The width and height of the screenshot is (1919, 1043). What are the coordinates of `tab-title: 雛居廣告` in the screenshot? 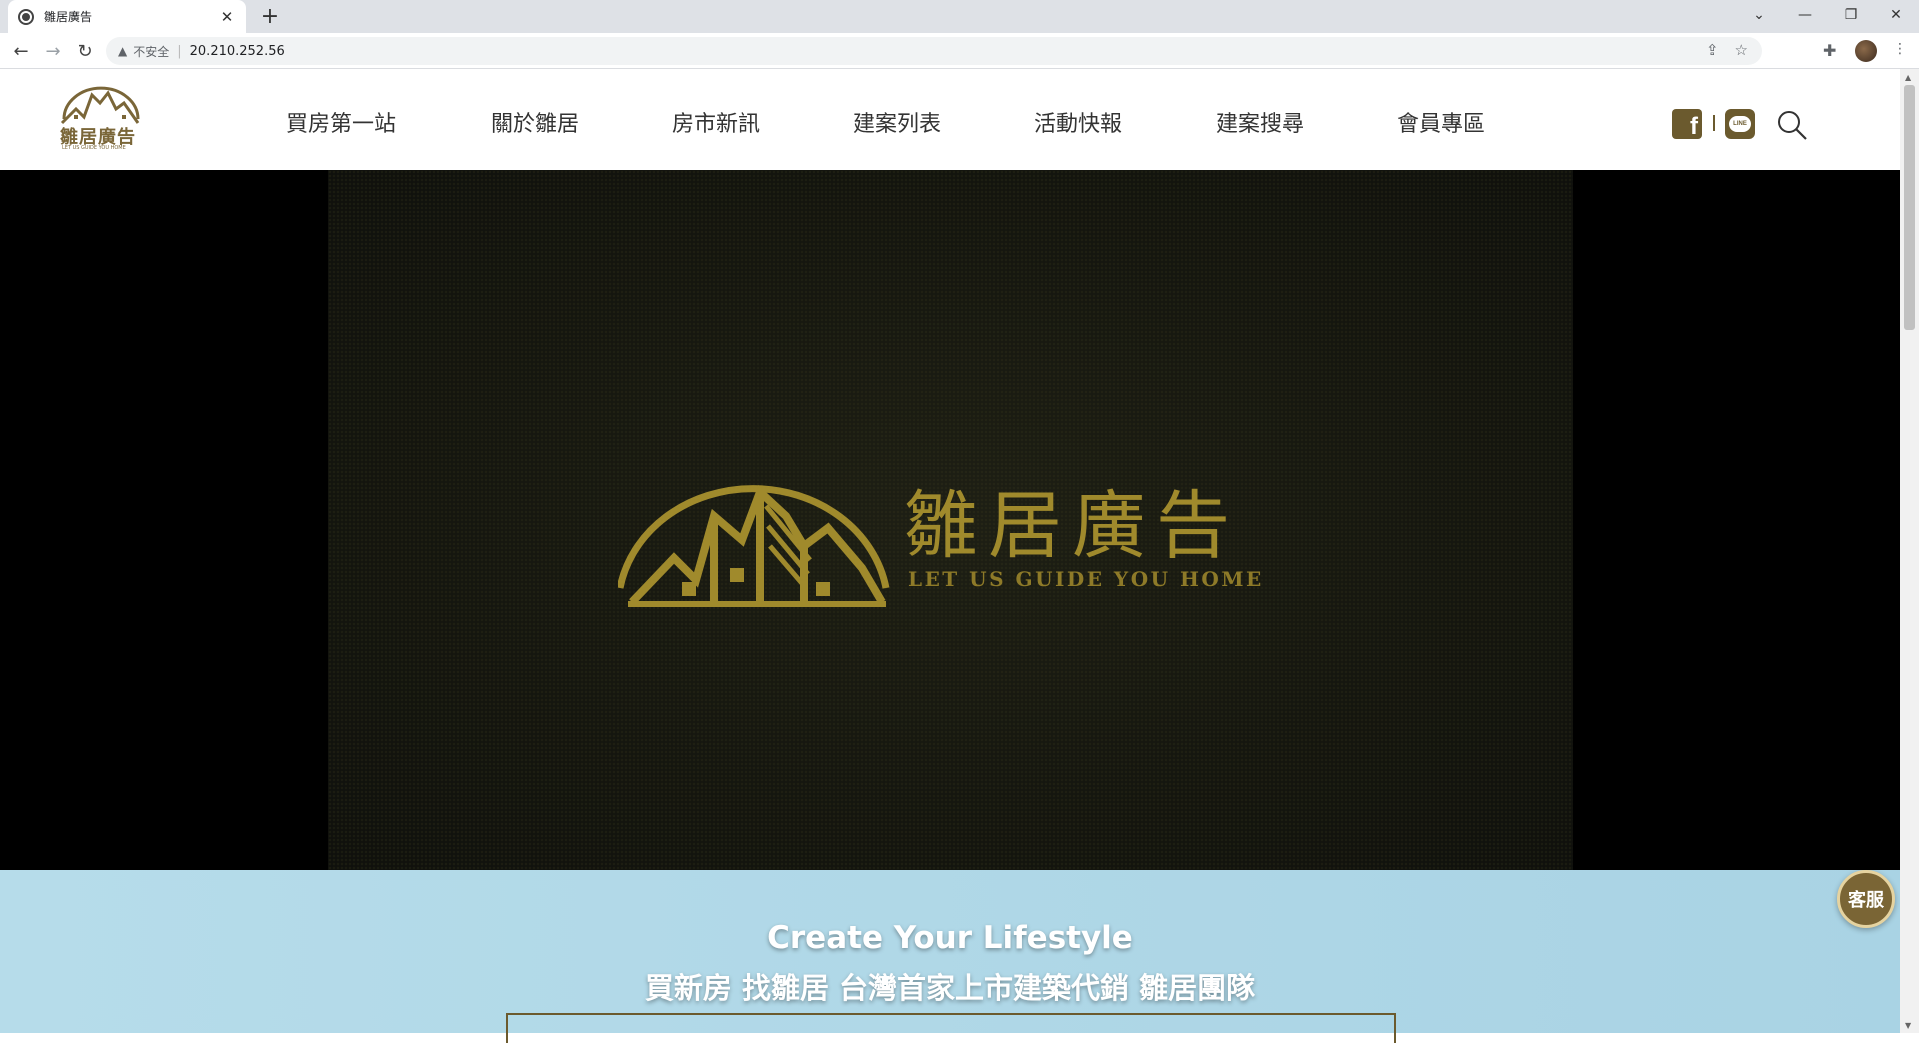 It's located at (68, 17).